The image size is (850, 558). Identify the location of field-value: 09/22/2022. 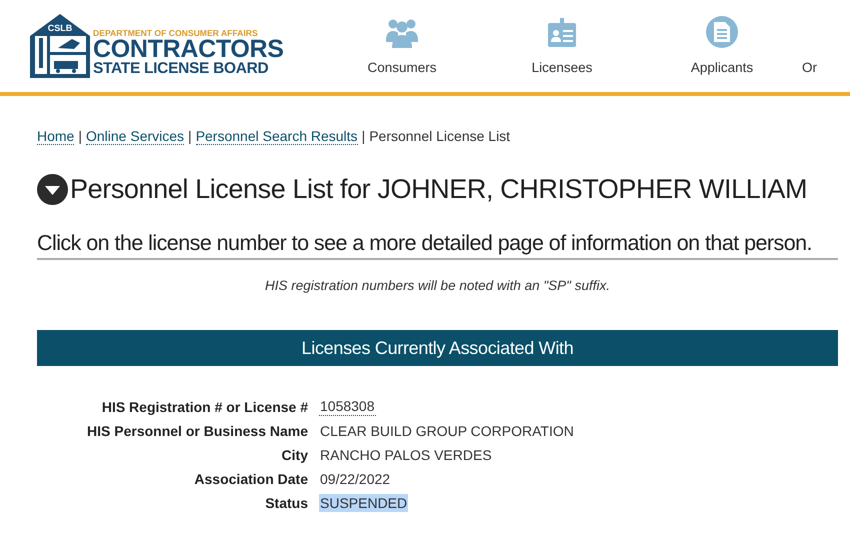
(355, 479).